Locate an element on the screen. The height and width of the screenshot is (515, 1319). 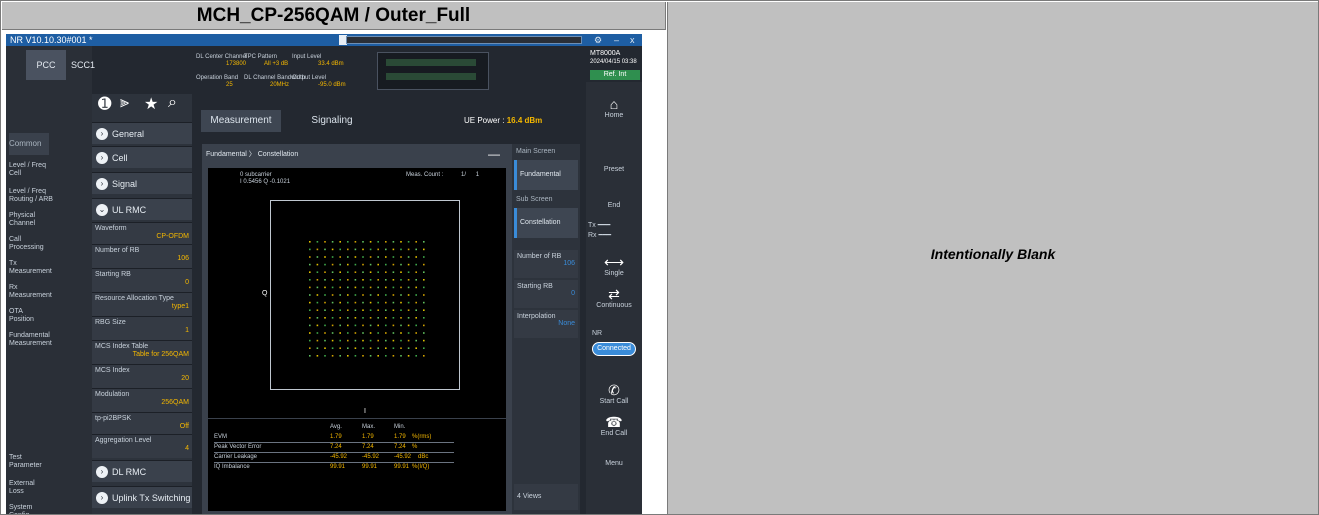
param-resource-allocation-type: Resource Allocation Type type1 is located at coordinates (142, 304).